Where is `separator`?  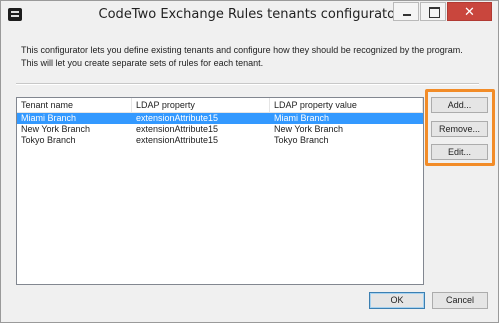 separator is located at coordinates (247, 84).